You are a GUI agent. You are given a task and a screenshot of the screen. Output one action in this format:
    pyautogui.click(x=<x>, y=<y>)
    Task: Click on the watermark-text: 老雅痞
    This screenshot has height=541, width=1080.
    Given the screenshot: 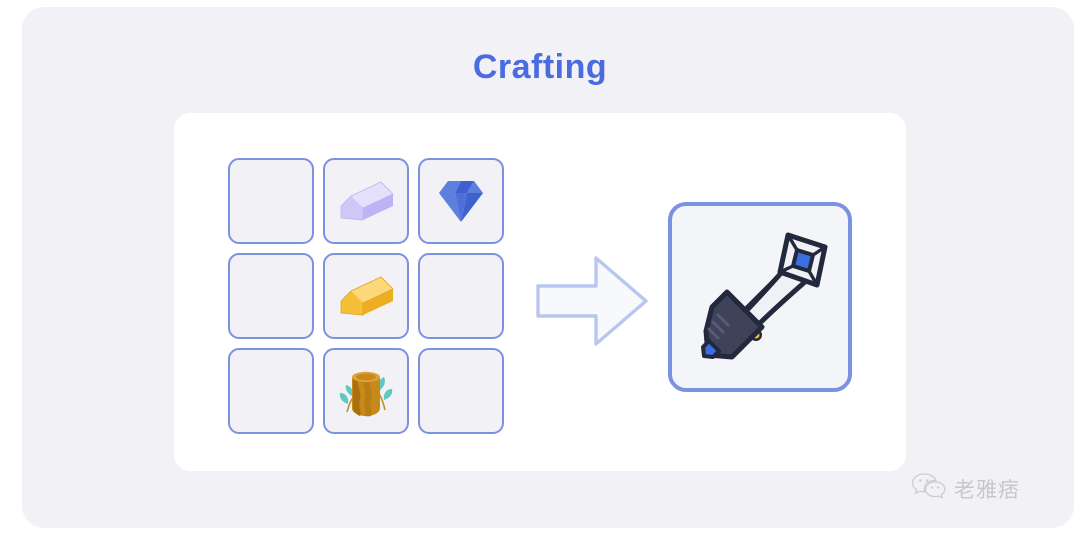 What is the action you would take?
    pyautogui.click(x=987, y=489)
    